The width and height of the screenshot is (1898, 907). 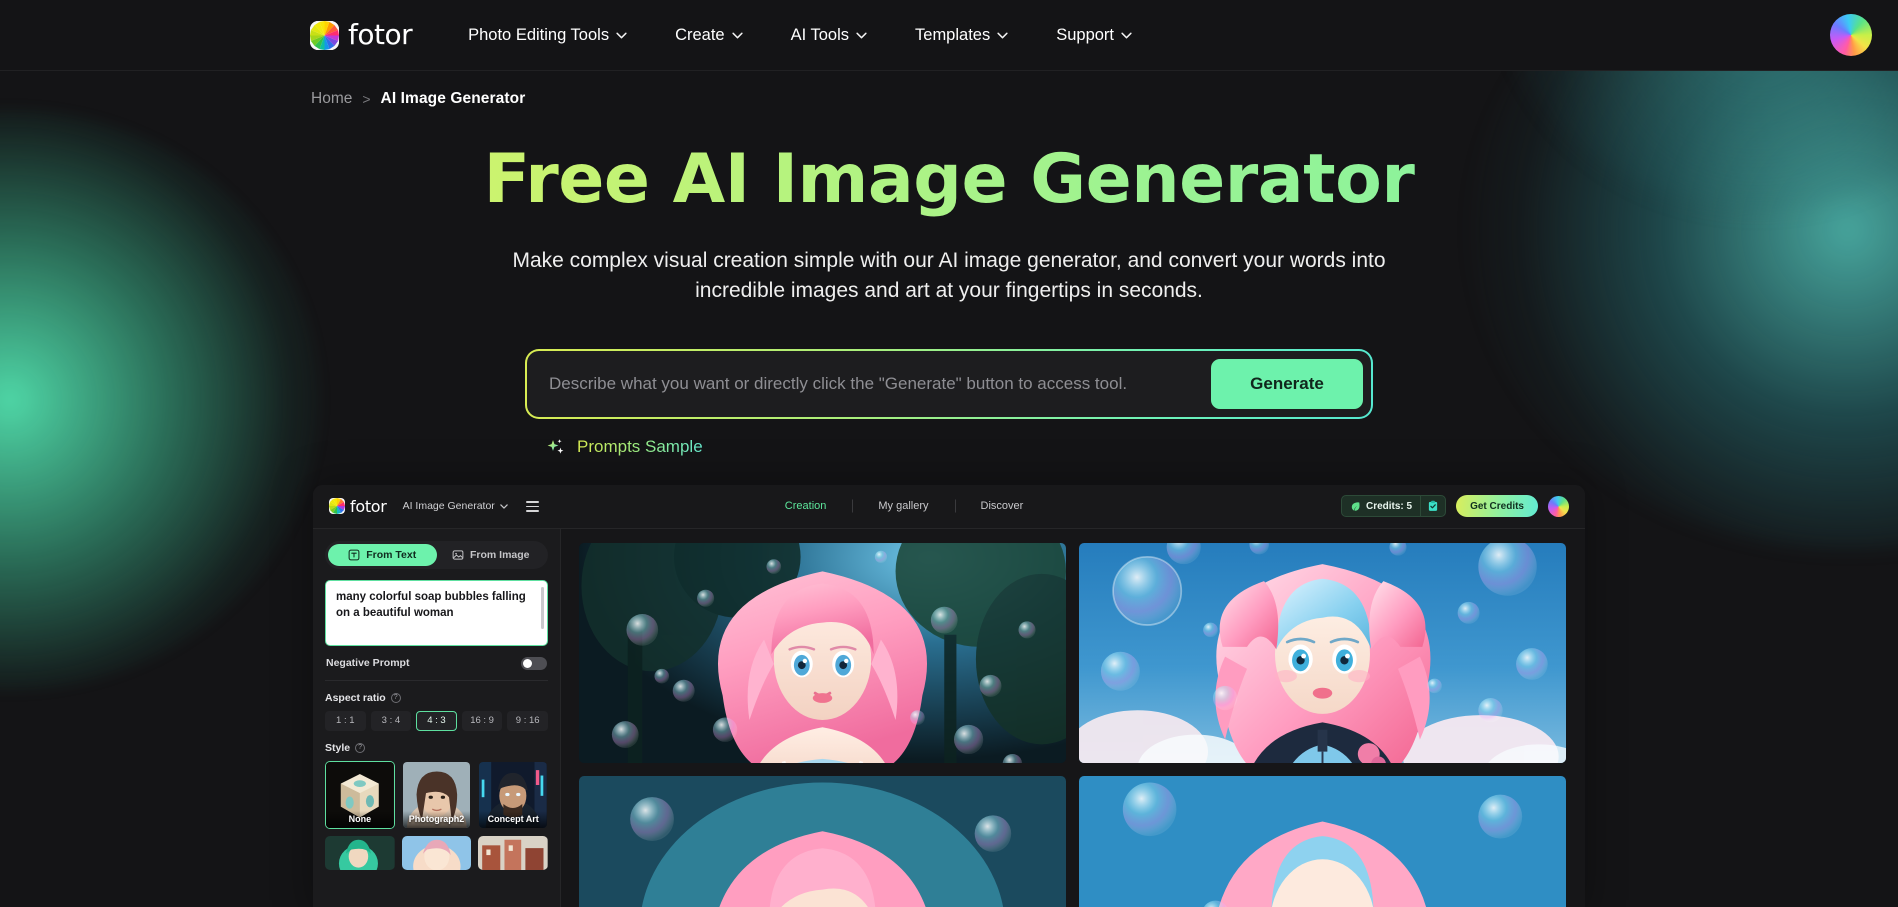 I want to click on prompts-sample-link: Prompts Sample, so click(x=618, y=447).